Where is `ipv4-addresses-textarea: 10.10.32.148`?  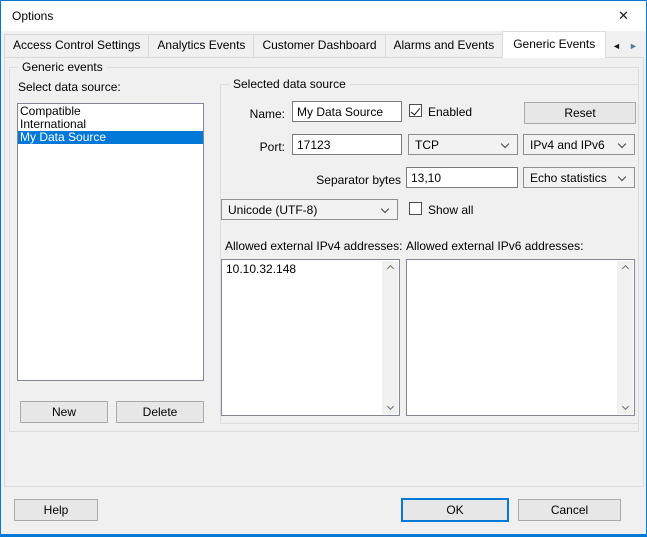 ipv4-addresses-textarea: 10.10.32.148 is located at coordinates (310, 337).